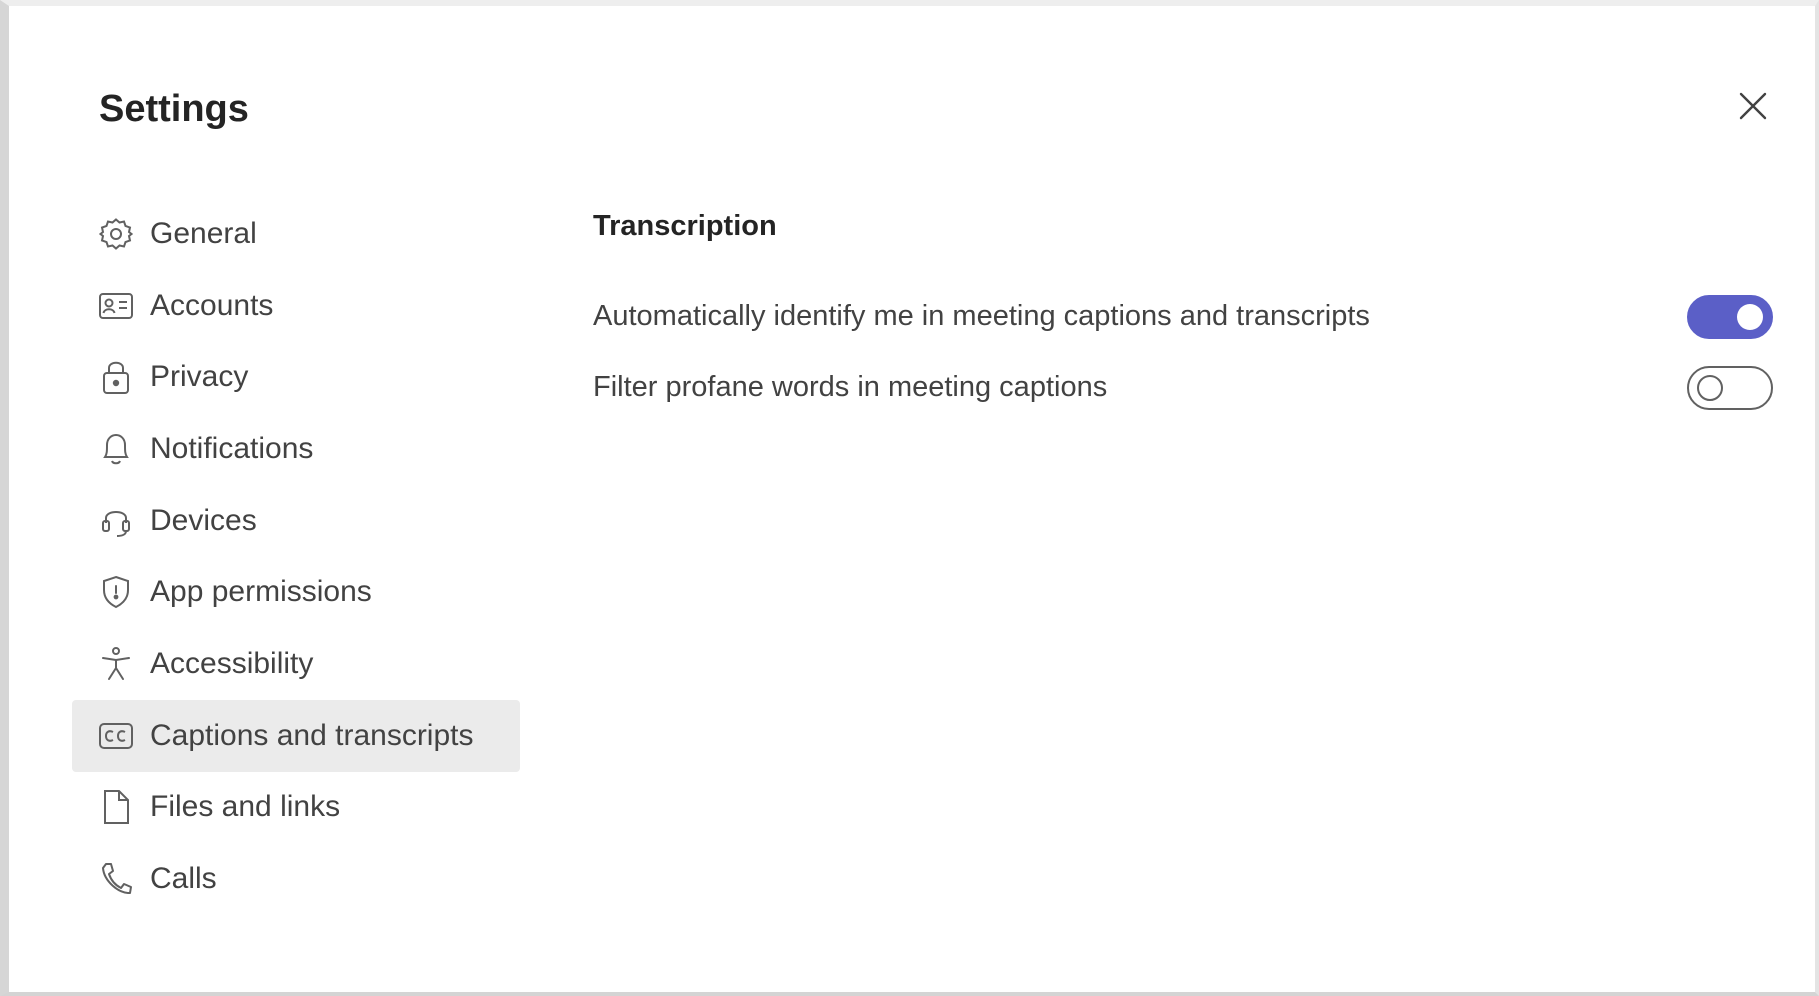  Describe the element at coordinates (296, 234) in the screenshot. I see `sidebar-item-general: General` at that location.